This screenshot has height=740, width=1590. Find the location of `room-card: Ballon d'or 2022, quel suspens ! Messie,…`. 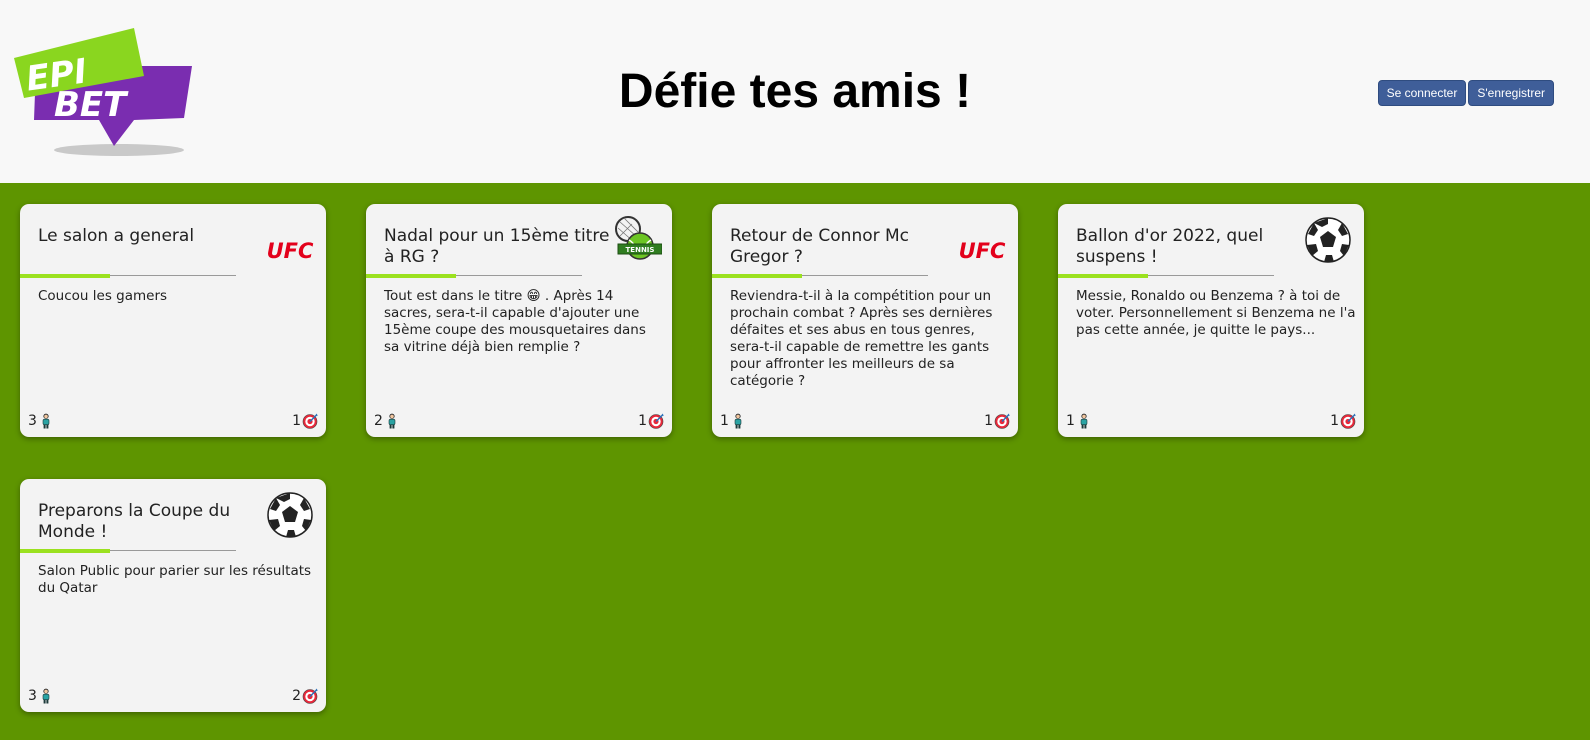

room-card: Ballon d'or 2022, quel suspens ! Messie,… is located at coordinates (1211, 320).